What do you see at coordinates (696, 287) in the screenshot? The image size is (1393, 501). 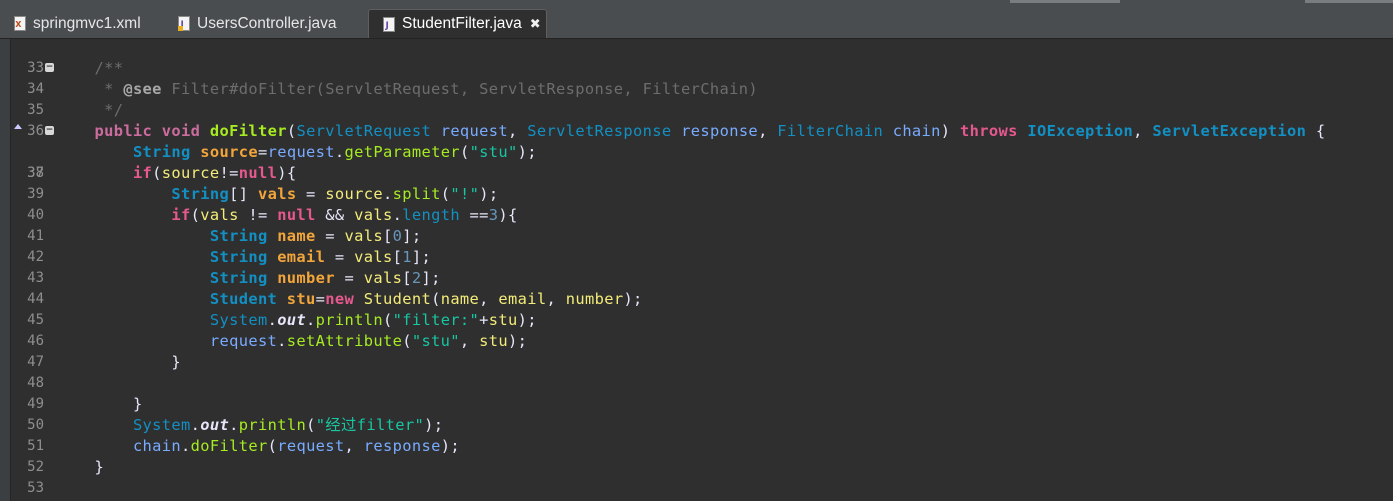 I see `code-line: 44 String number = vals[2];` at bounding box center [696, 287].